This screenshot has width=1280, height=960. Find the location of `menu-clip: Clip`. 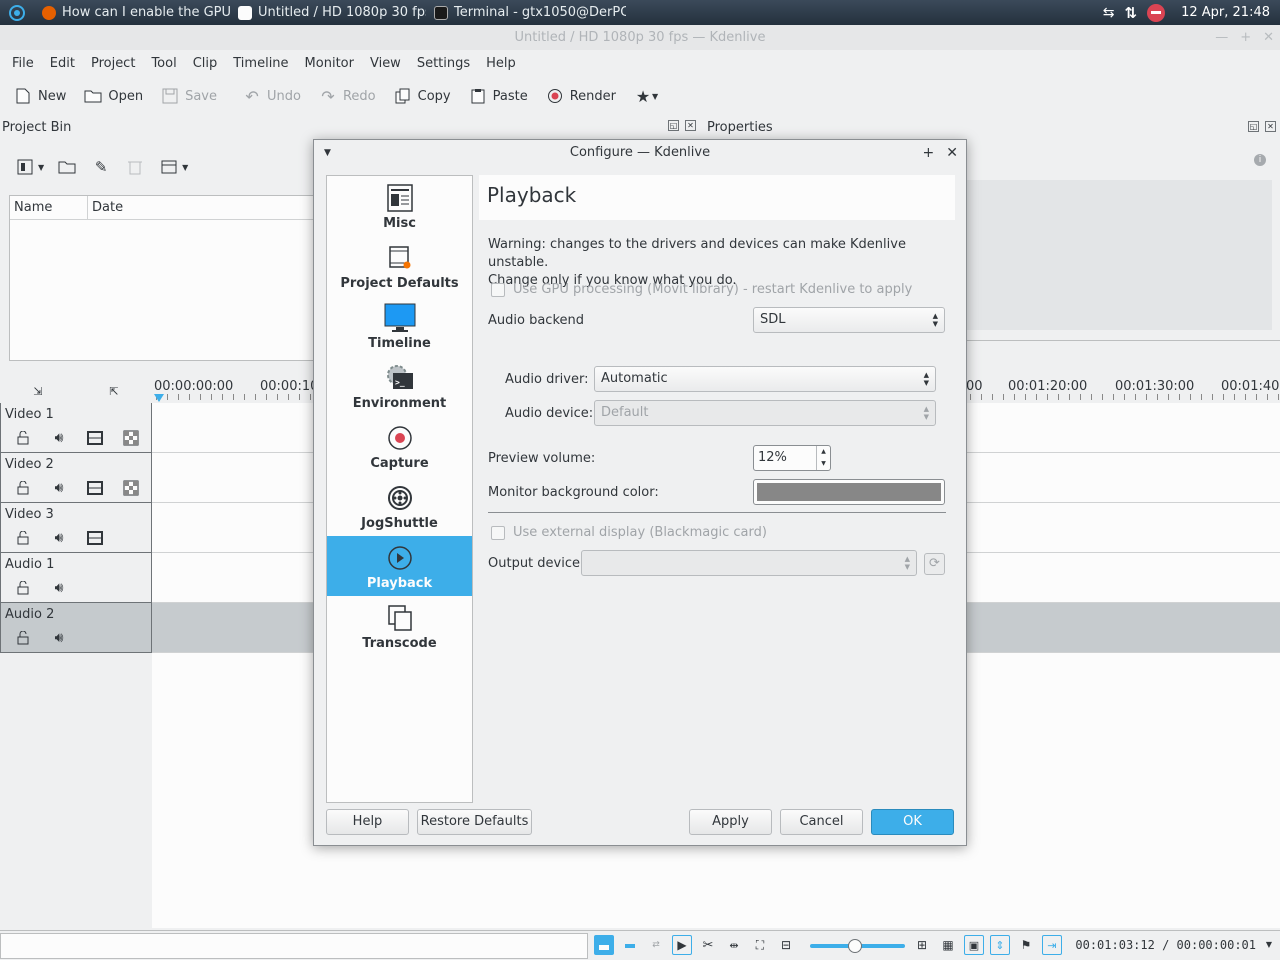

menu-clip: Clip is located at coordinates (205, 63).